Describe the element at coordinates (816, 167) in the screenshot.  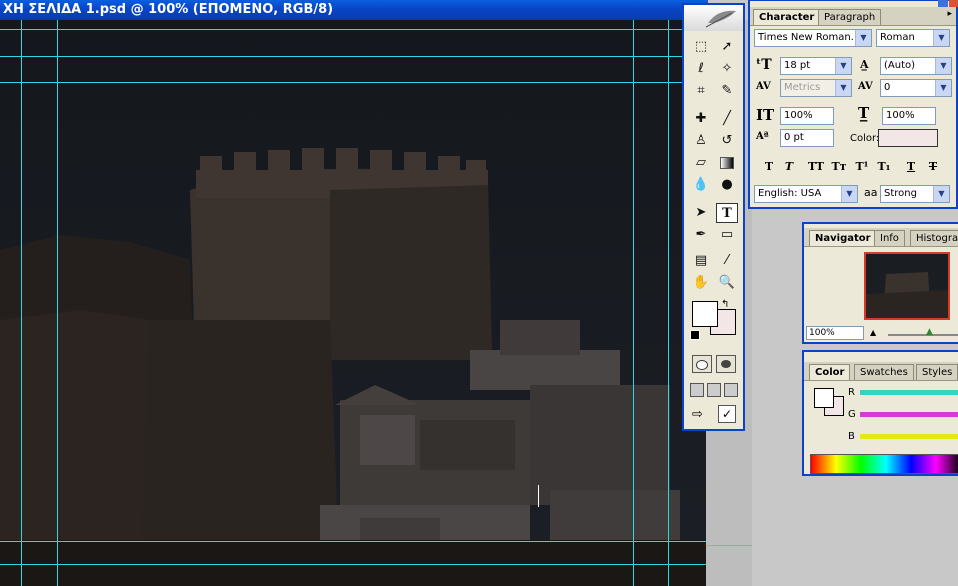
I see `all-caps-button: TT` at that location.